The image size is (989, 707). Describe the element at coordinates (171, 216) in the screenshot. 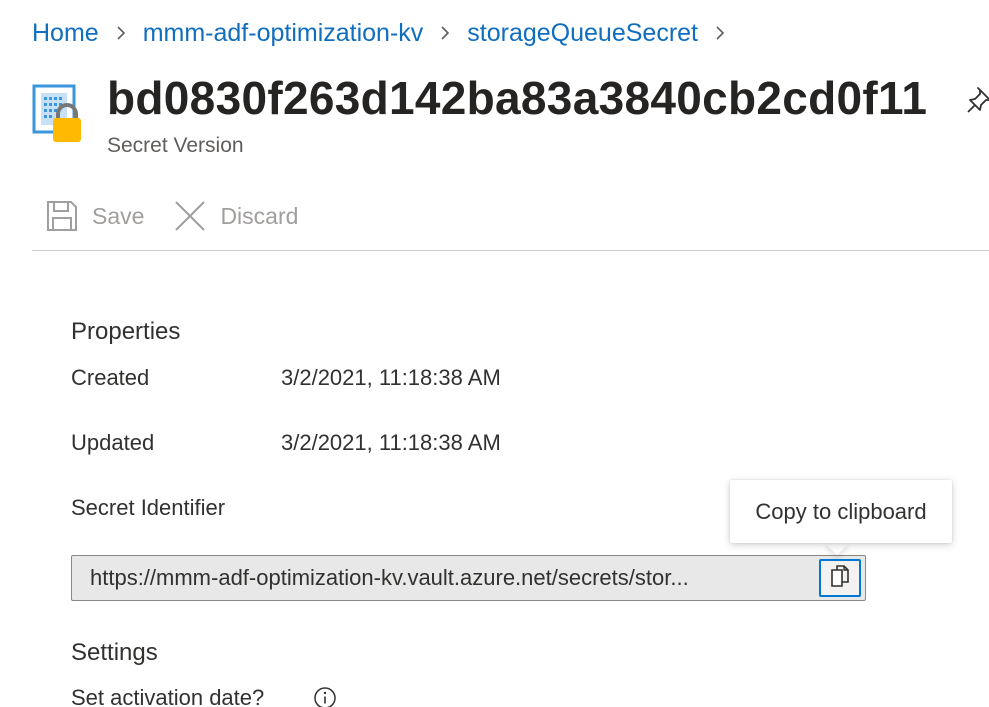

I see `command-bar: Save Discard` at that location.